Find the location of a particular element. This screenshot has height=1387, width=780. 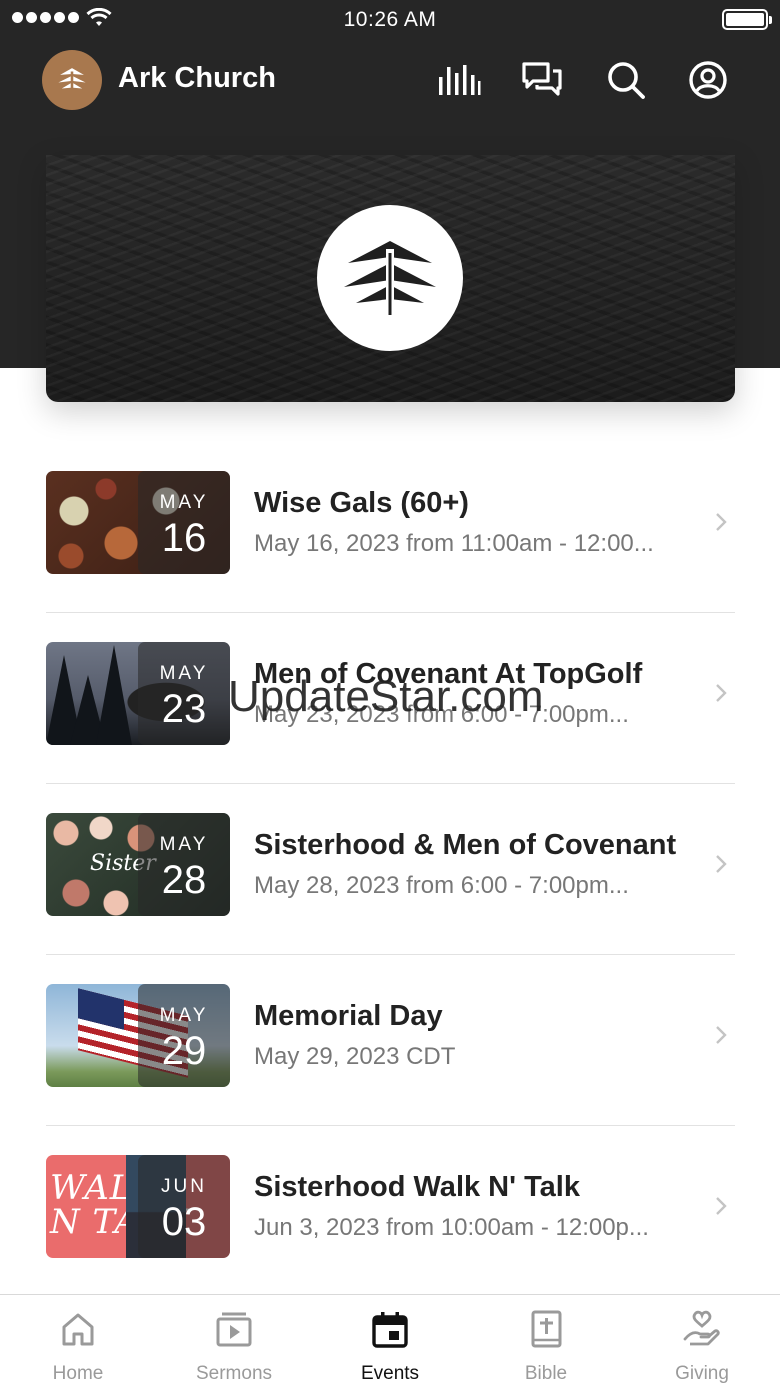

event-thumbnail: WALK N TALK JUN 03 is located at coordinates (138, 1206).